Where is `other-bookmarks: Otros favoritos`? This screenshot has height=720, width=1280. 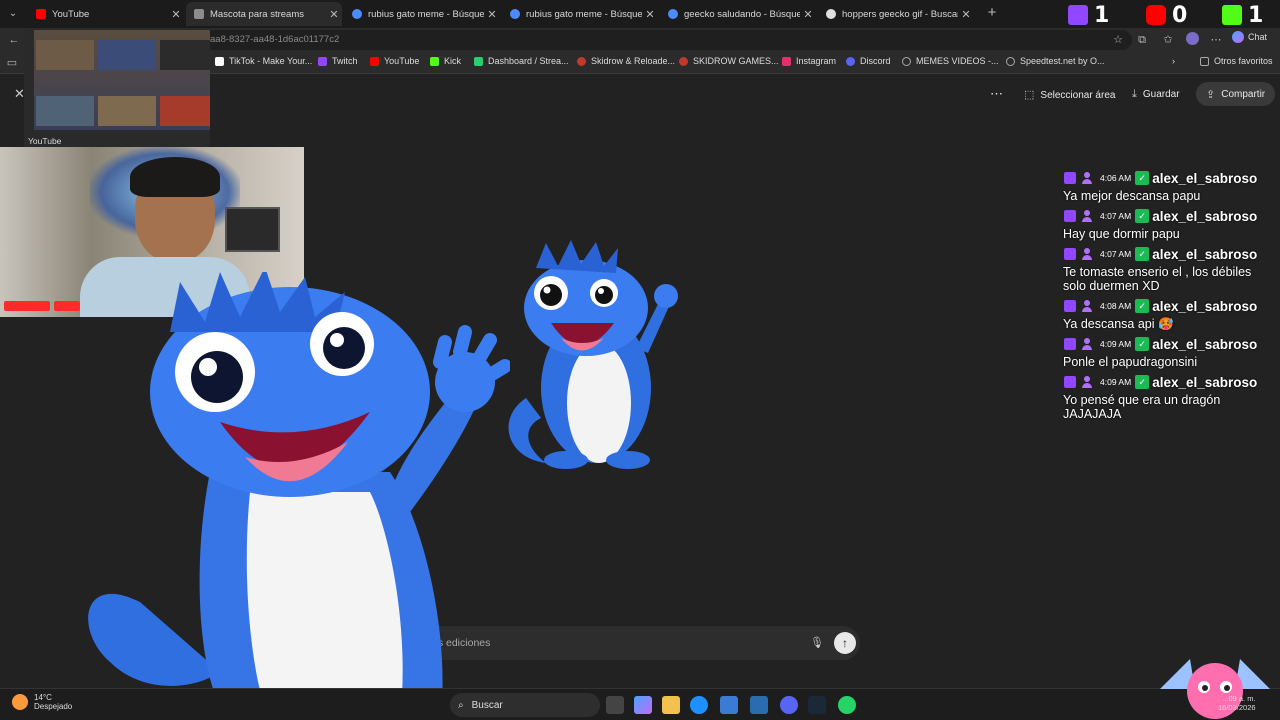
other-bookmarks: Otros favoritos is located at coordinates (1236, 61).